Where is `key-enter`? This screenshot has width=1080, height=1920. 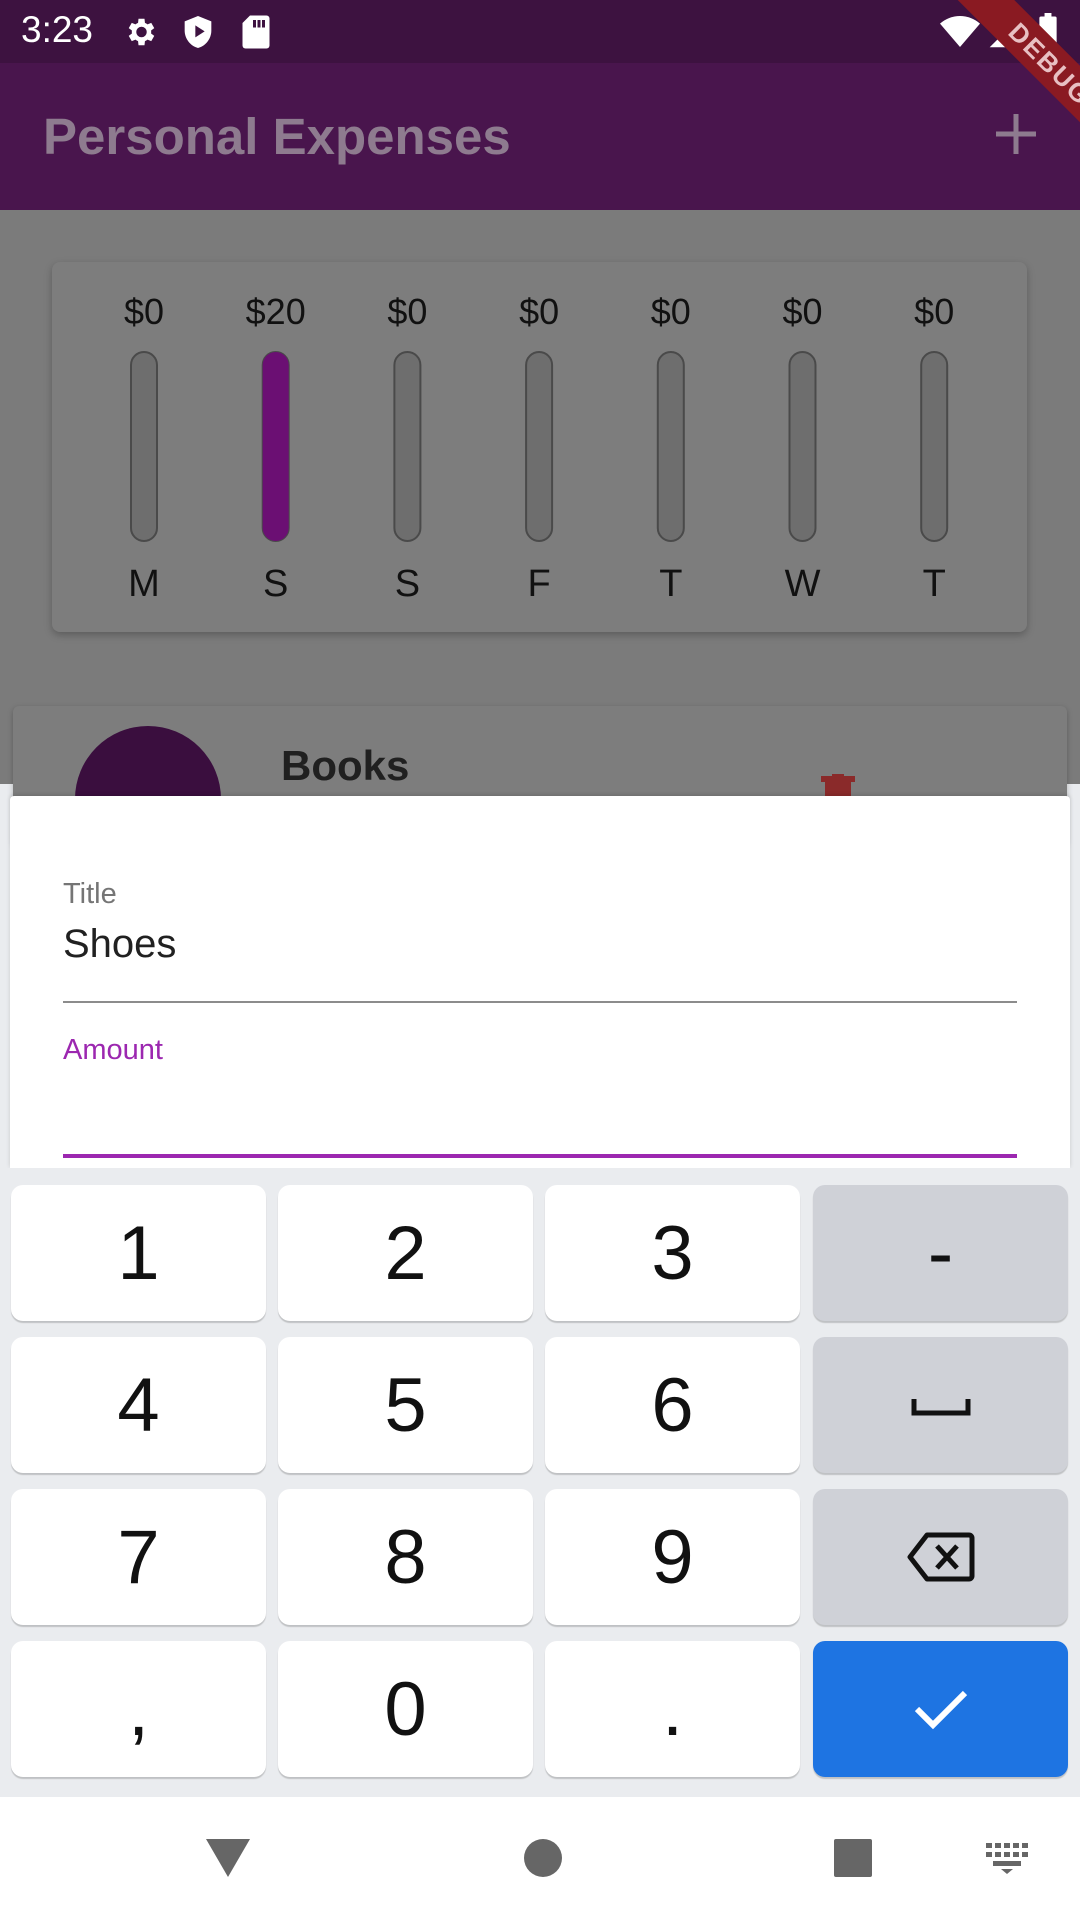 key-enter is located at coordinates (940, 1709).